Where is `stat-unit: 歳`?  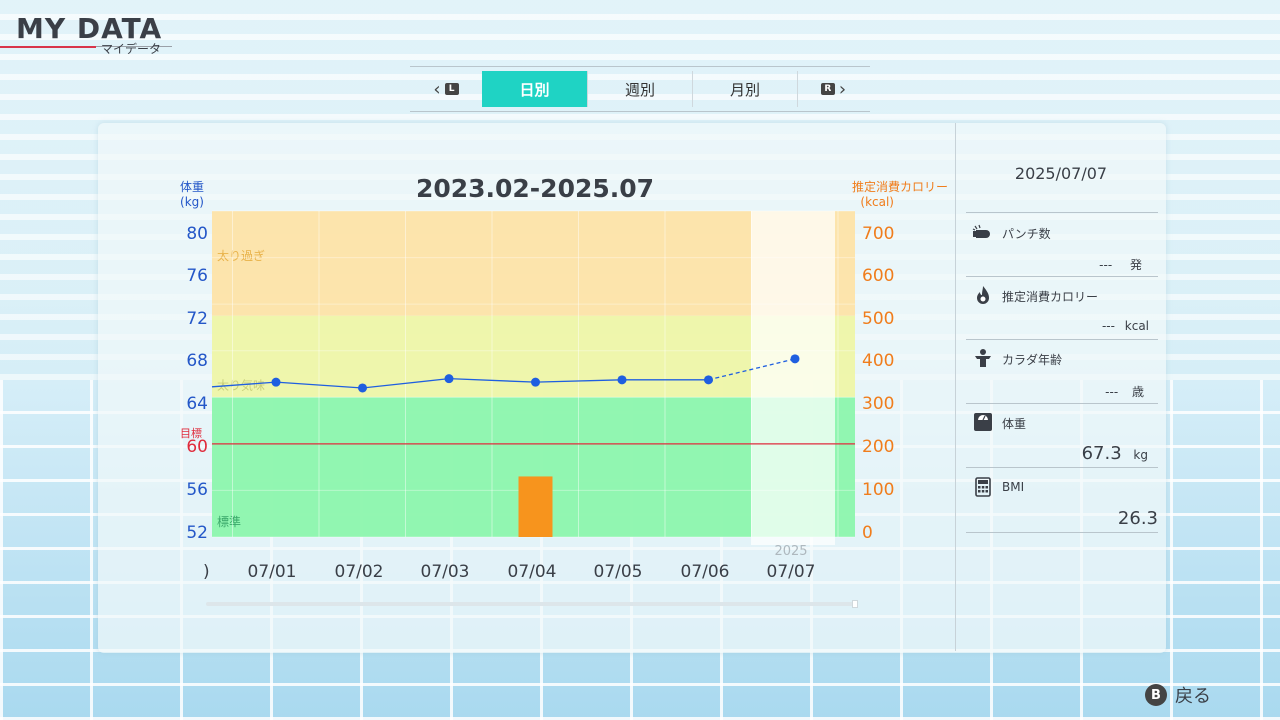 stat-unit: 歳 is located at coordinates (1137, 392).